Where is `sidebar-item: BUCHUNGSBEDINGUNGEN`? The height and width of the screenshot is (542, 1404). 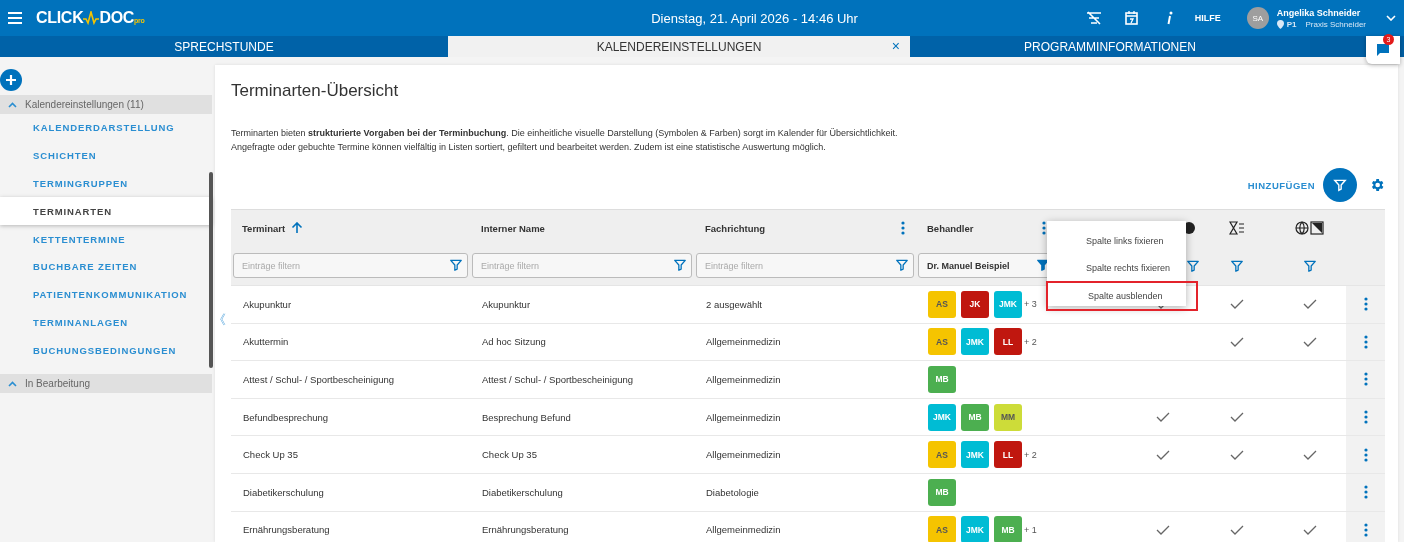 sidebar-item: BUCHUNGSBEDINGUNGEN is located at coordinates (106, 350).